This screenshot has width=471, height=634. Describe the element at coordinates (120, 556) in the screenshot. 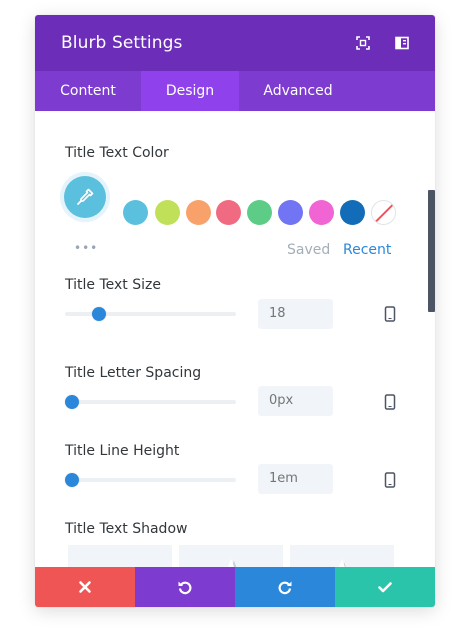

I see `shadow-preset-none` at that location.